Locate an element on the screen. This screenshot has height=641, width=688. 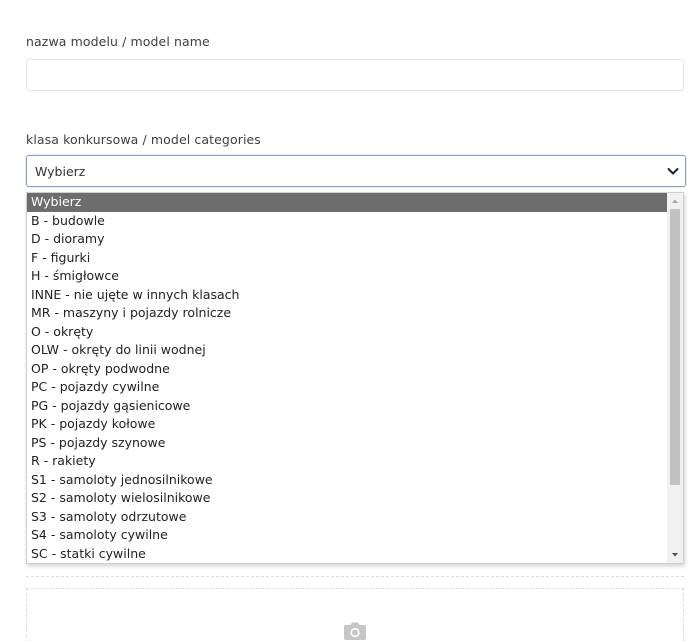
scroll-down-arrow-icon is located at coordinates (675, 555).